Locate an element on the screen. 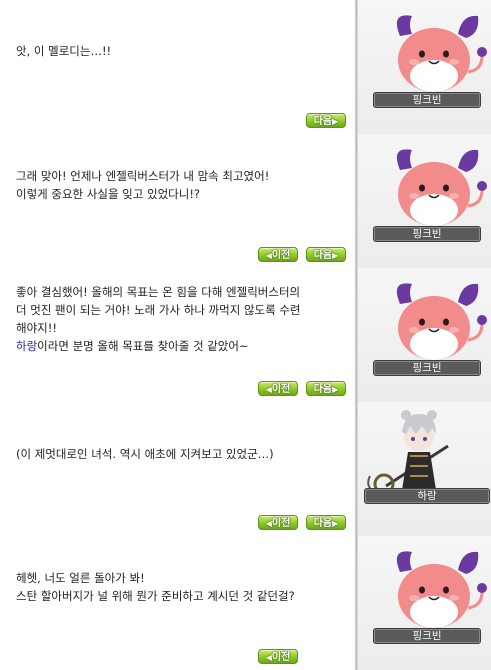 The image size is (491, 670). dialog-text: 앗, 이 멜로디는…!! is located at coordinates (64, 51).